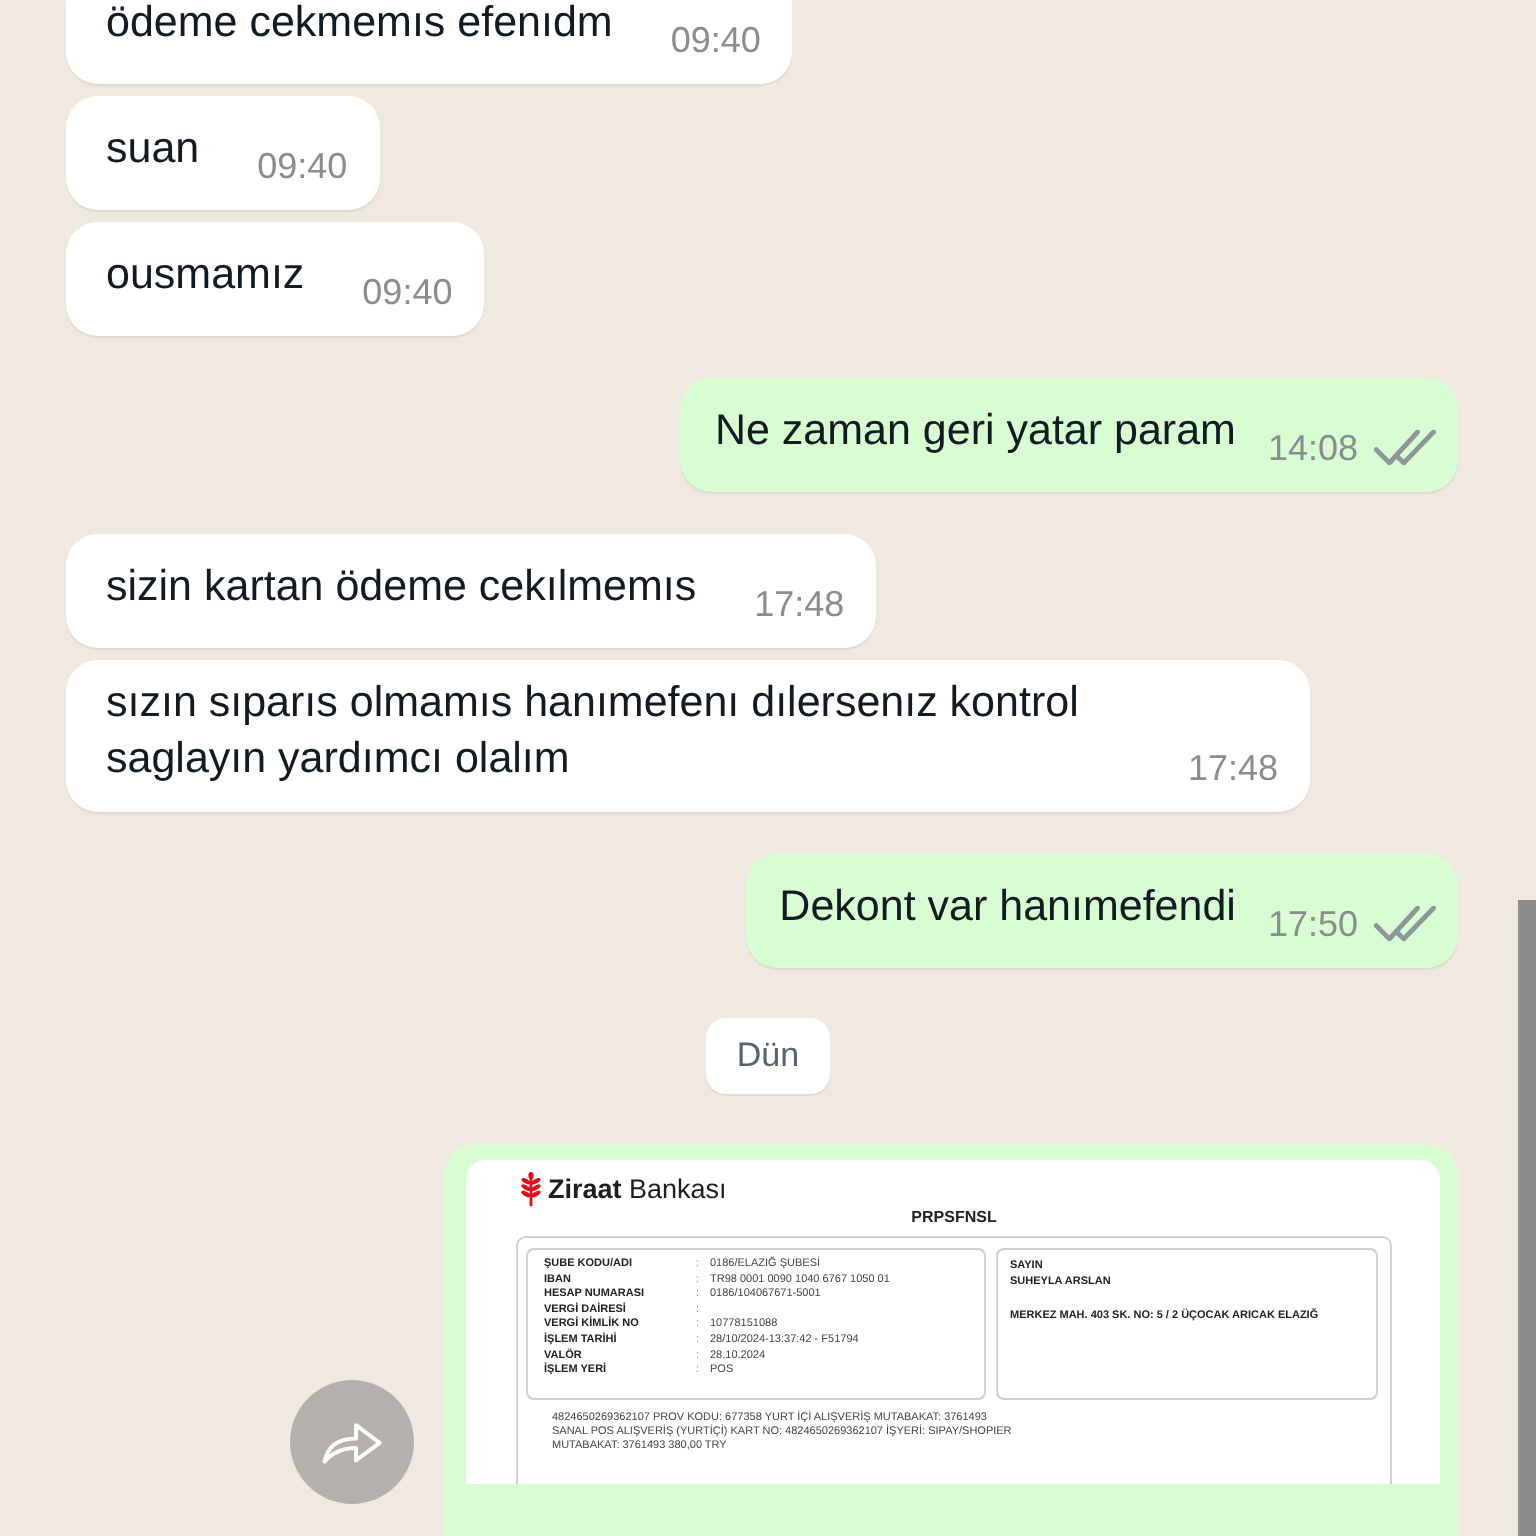  What do you see at coordinates (593, 731) in the screenshot?
I see `message-text: sızın sıparıs olmamıs hanımefenı dılersenız kontrol saglayın yardımcı olalım` at bounding box center [593, 731].